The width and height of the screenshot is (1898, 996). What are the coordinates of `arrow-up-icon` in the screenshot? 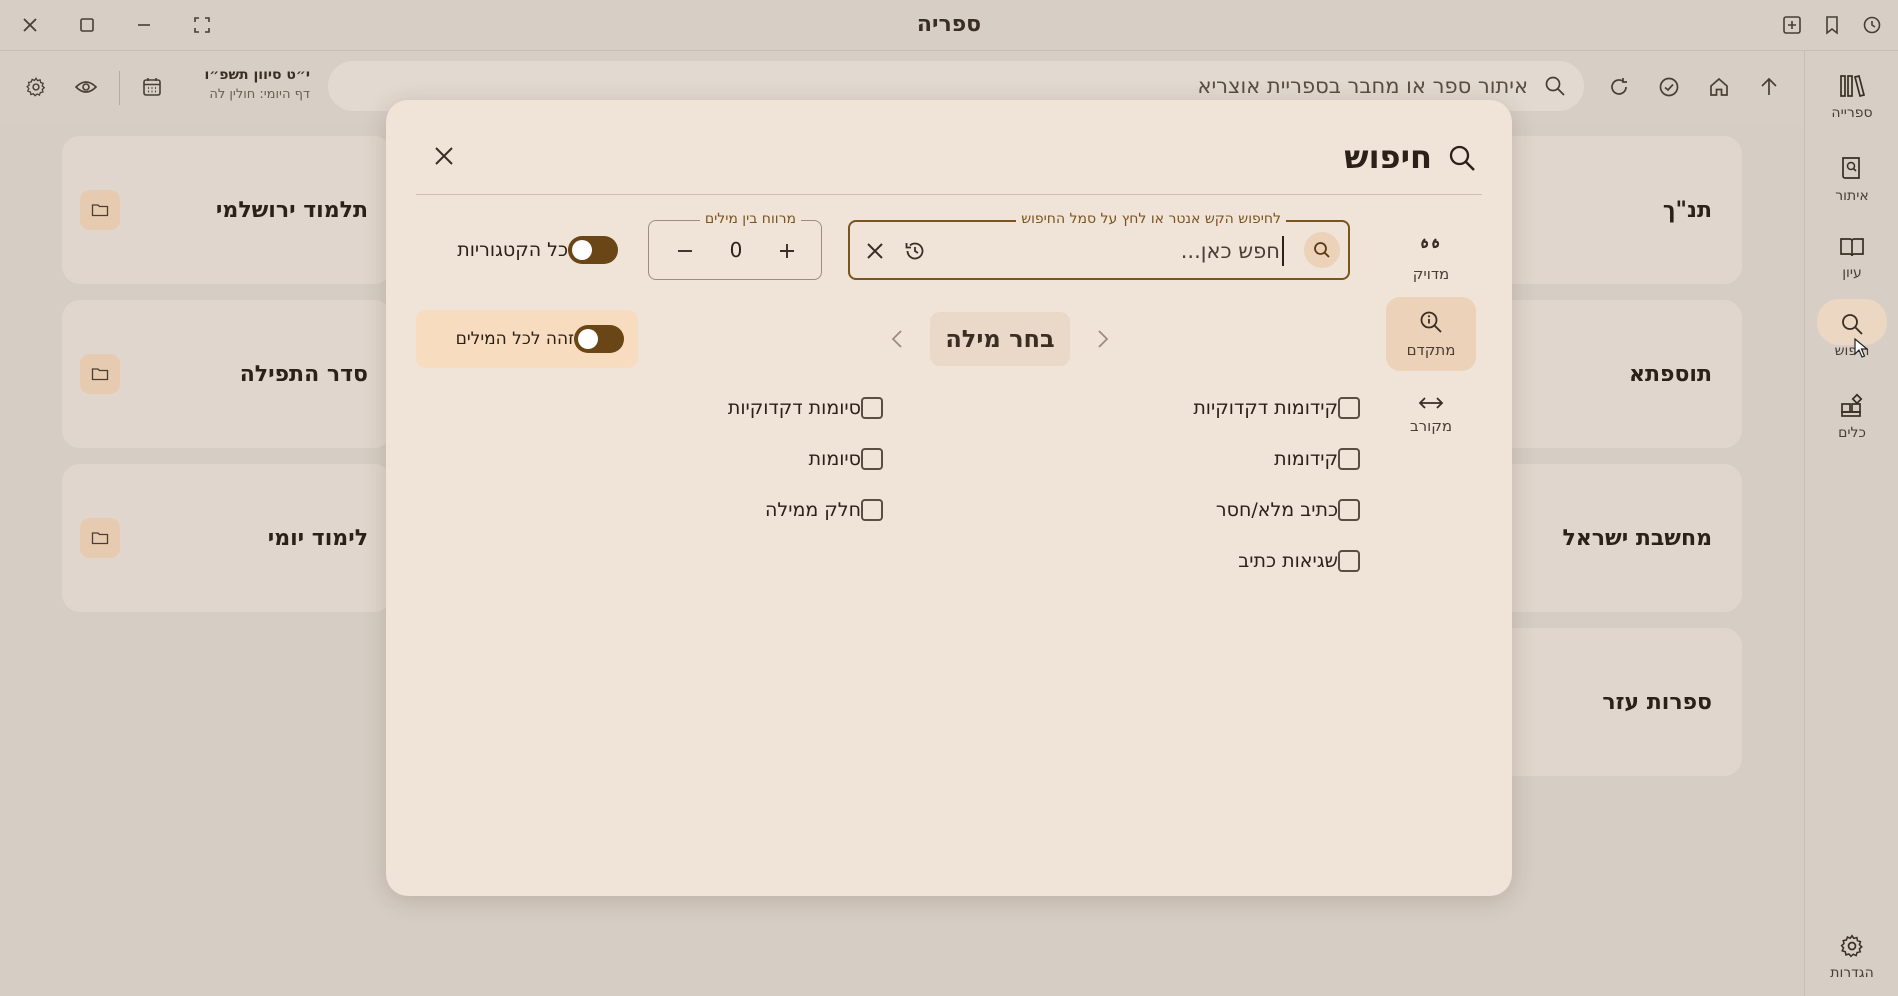 It's located at (1769, 87).